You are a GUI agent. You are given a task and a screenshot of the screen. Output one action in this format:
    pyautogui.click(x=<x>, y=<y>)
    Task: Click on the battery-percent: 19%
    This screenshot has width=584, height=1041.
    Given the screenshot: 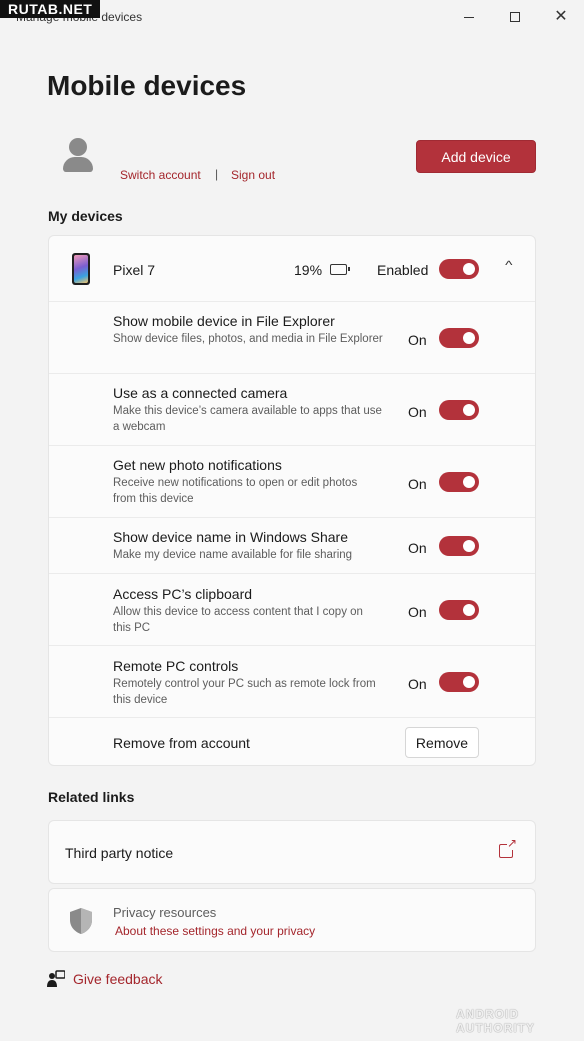 What is the action you would take?
    pyautogui.click(x=308, y=270)
    